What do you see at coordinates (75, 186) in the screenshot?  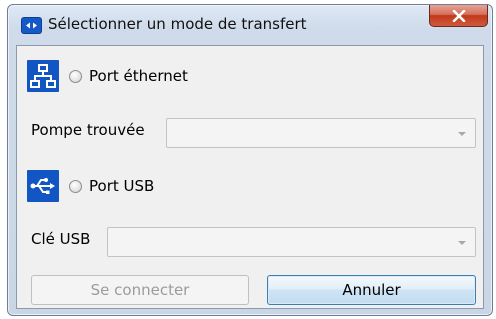 I see `usb-radio-circle` at bounding box center [75, 186].